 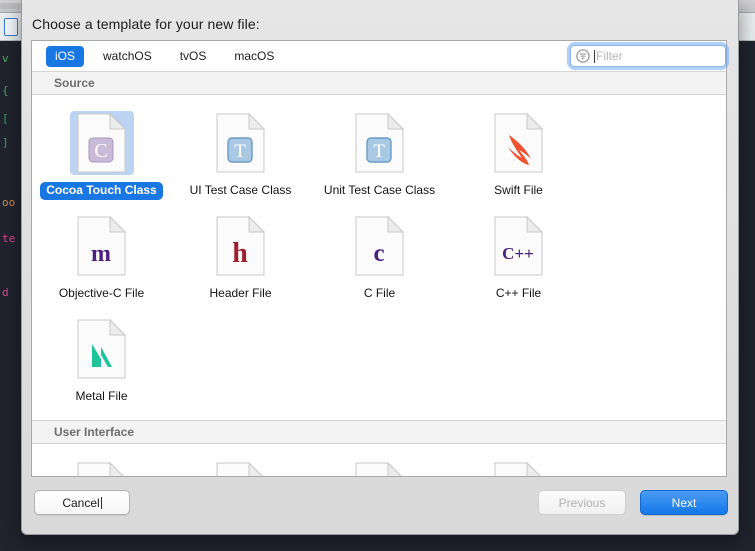 What do you see at coordinates (11, 27) in the screenshot?
I see `file-icon` at bounding box center [11, 27].